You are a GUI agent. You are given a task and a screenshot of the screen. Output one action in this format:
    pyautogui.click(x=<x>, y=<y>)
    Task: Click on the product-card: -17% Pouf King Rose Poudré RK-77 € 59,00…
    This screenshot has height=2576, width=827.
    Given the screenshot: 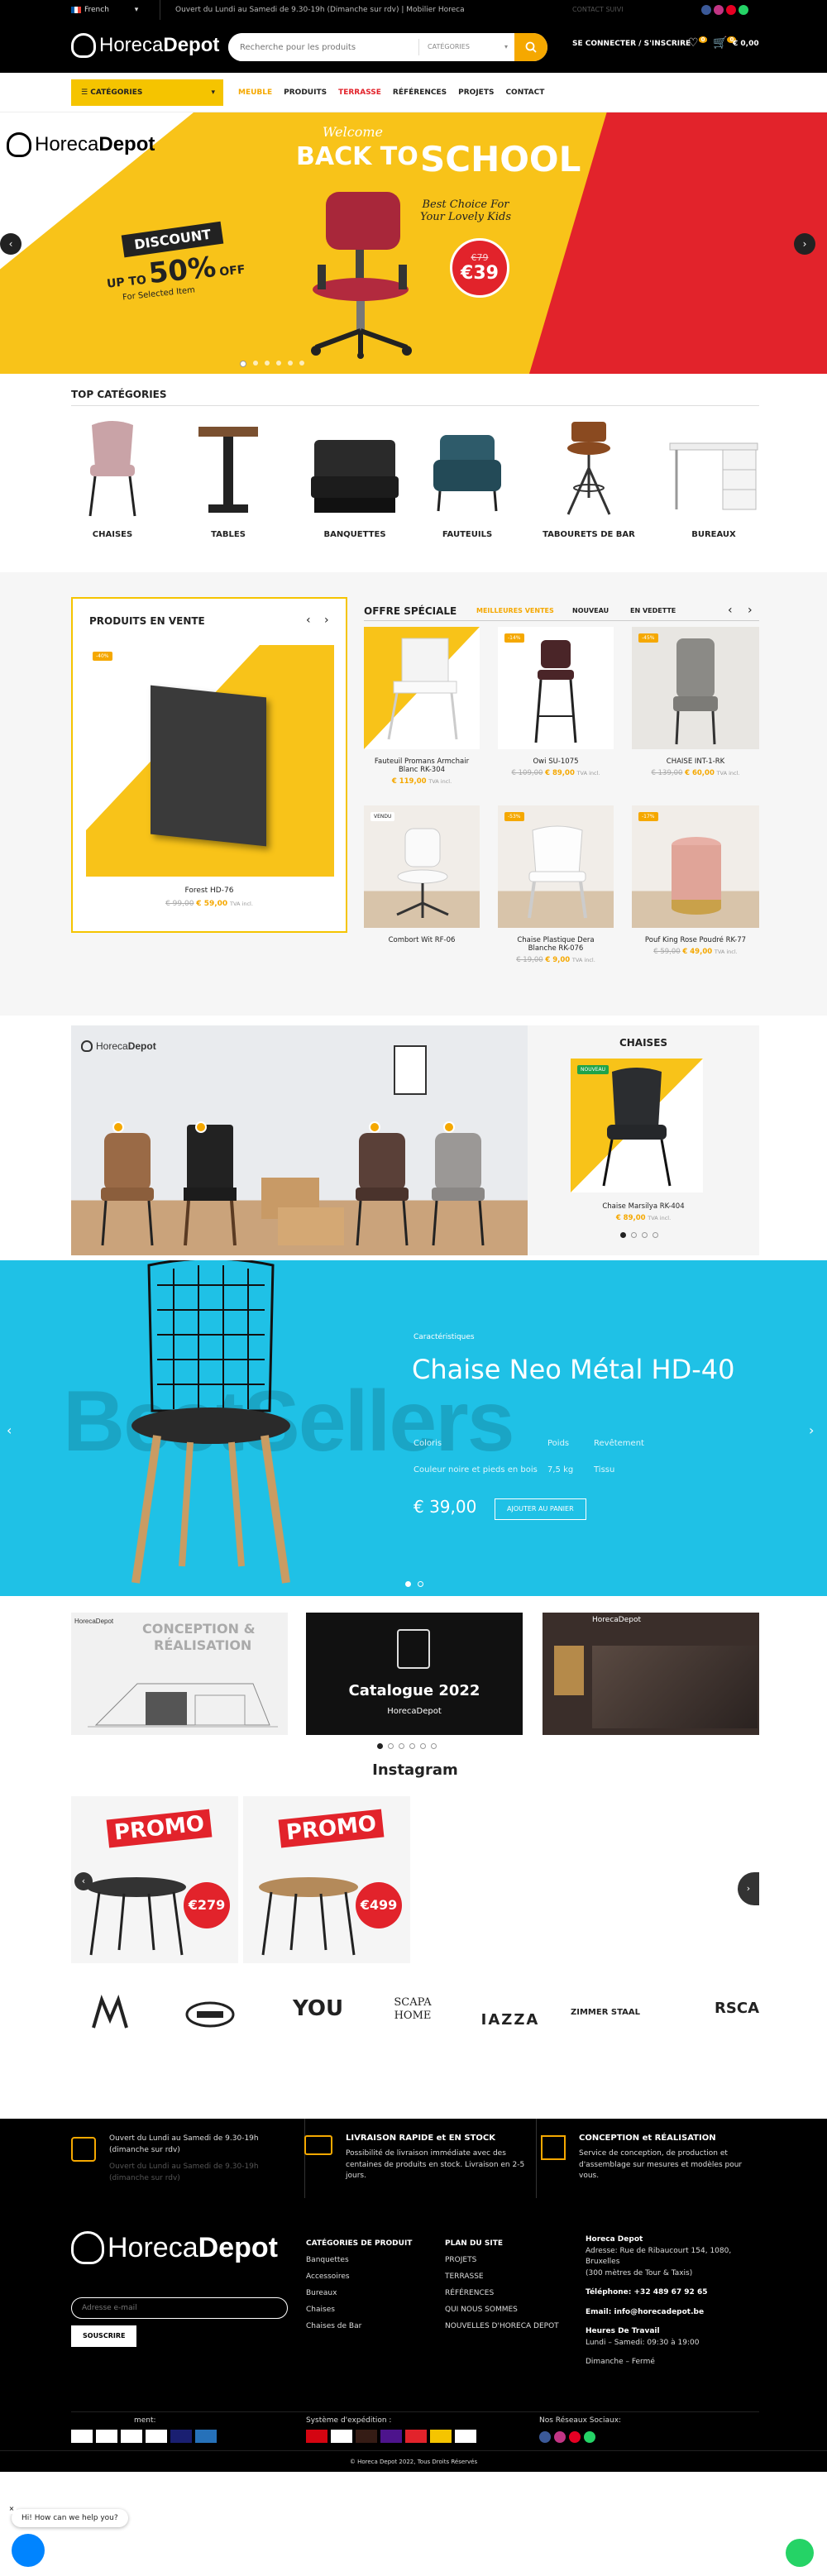 What is the action you would take?
    pyautogui.click(x=695, y=881)
    